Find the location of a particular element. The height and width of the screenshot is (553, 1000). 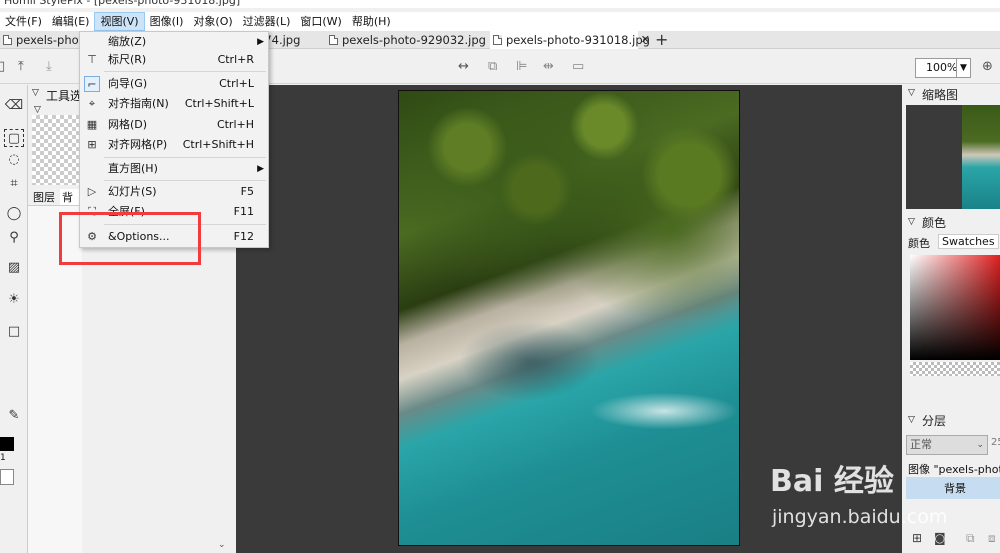

watermark-url: jingyan.baidu.com is located at coordinates (860, 517).